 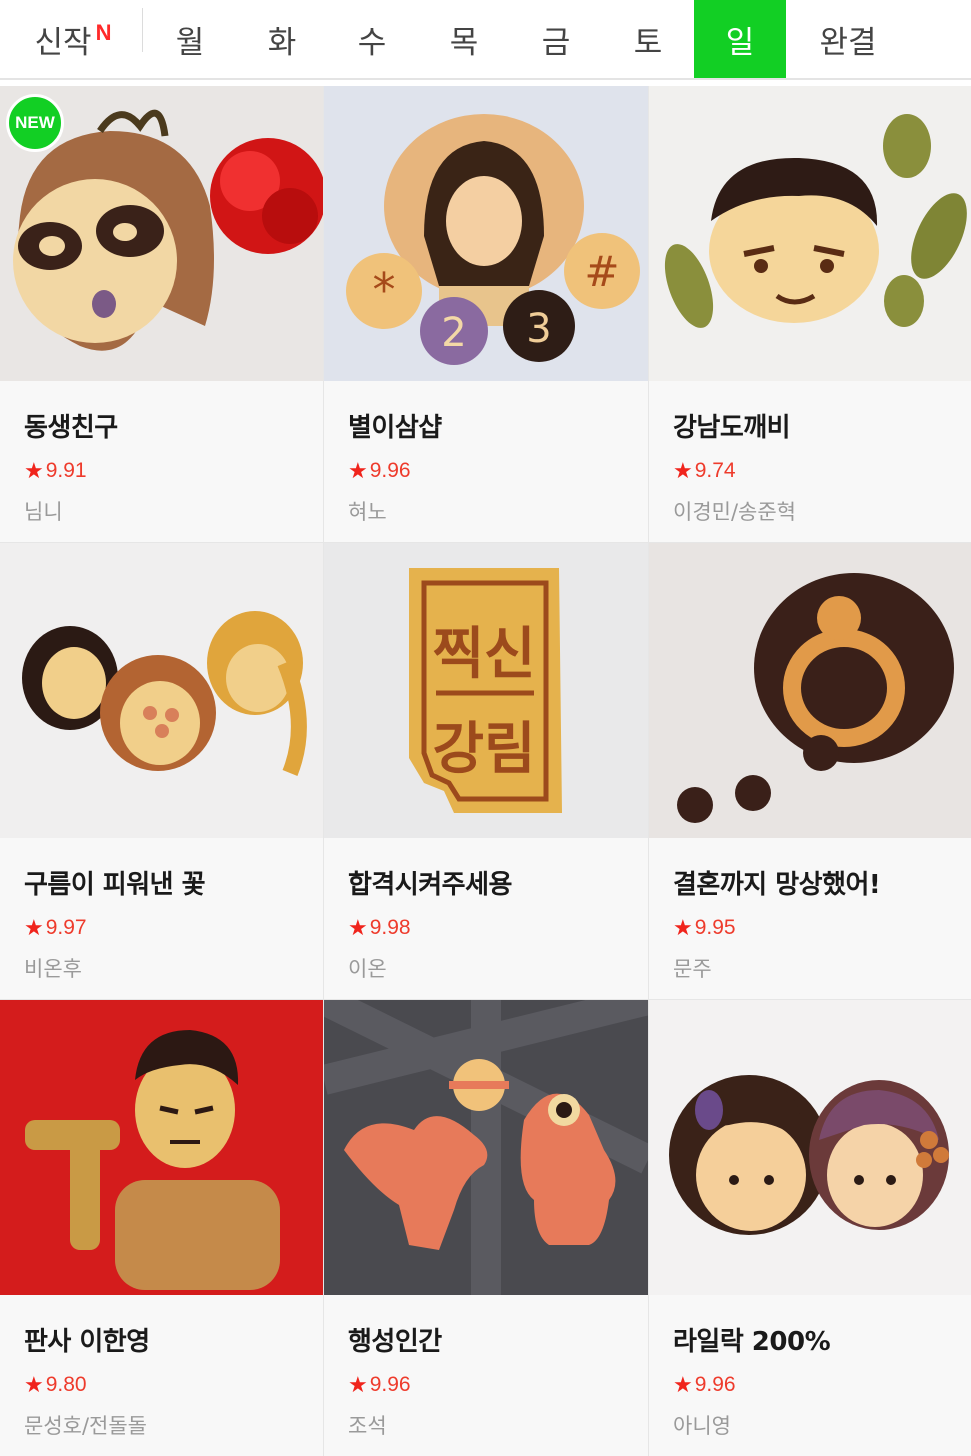 What do you see at coordinates (115, 885) in the screenshot?
I see `webtoon-title: 구름이 피워낸 꽃` at bounding box center [115, 885].